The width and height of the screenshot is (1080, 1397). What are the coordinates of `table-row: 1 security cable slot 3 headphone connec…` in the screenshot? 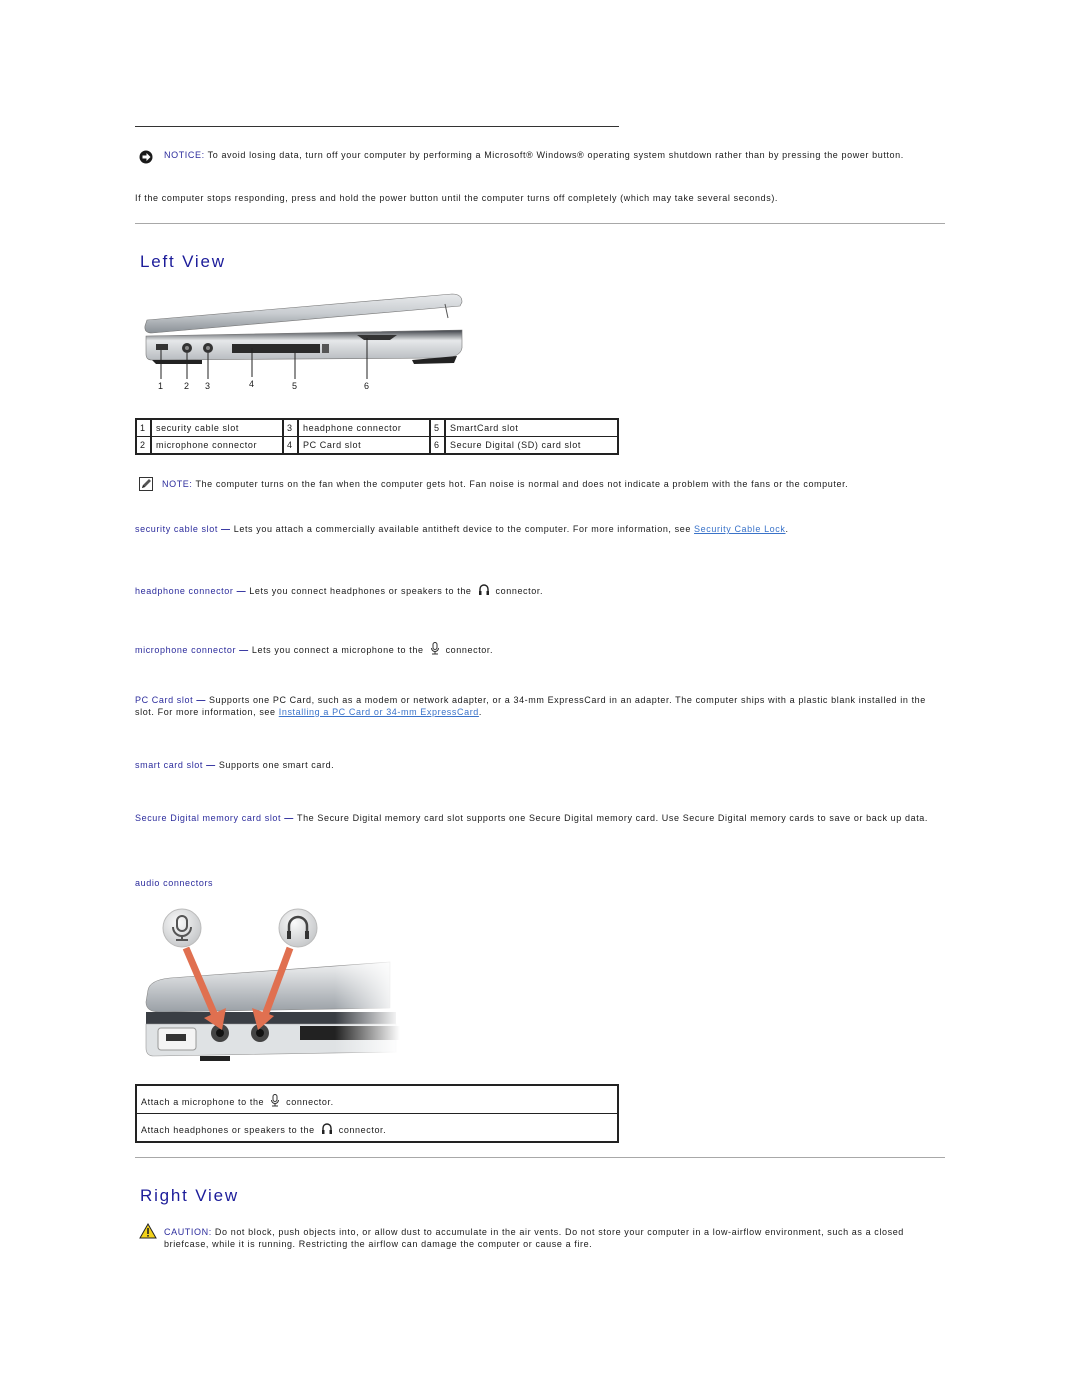 It's located at (377, 427).